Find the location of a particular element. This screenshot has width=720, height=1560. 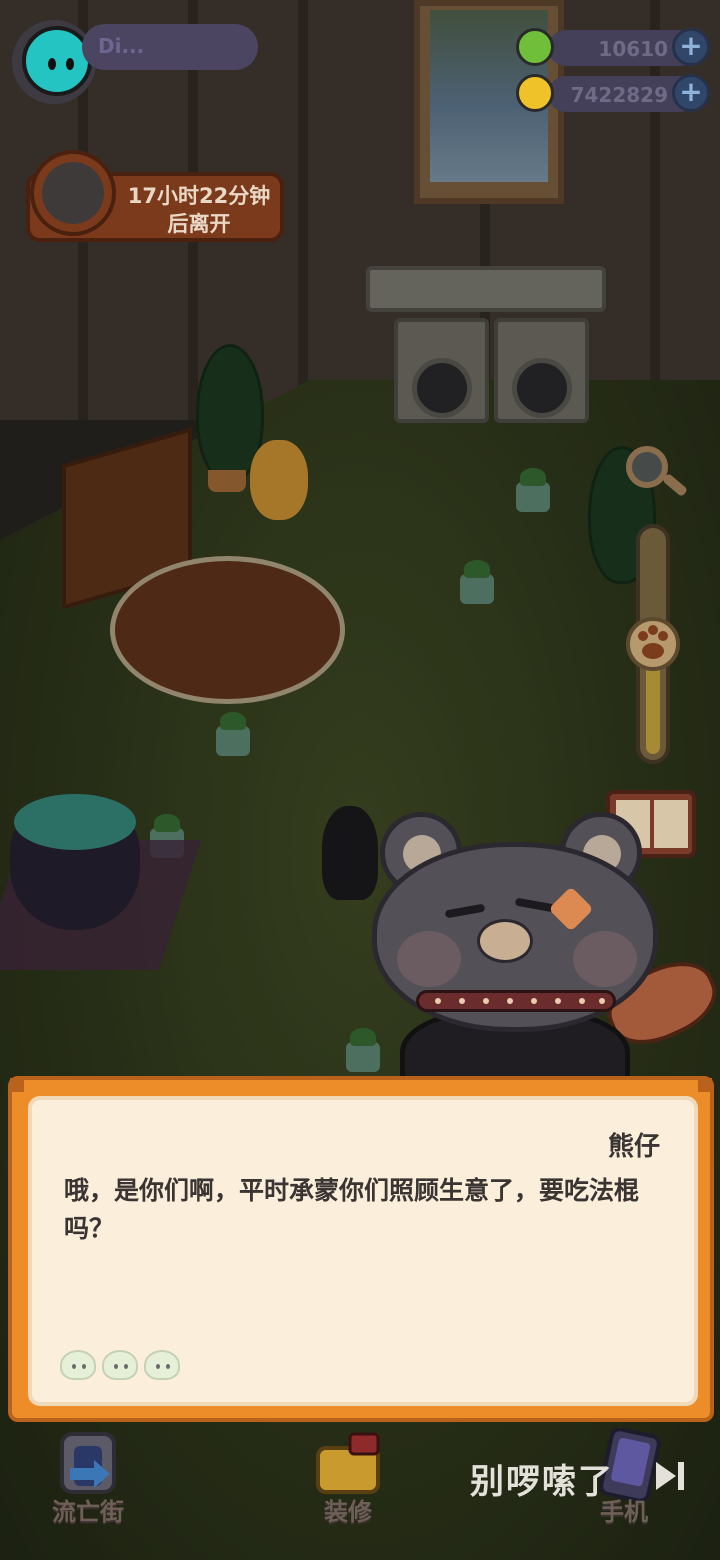

bear-rug is located at coordinates (227, 630).